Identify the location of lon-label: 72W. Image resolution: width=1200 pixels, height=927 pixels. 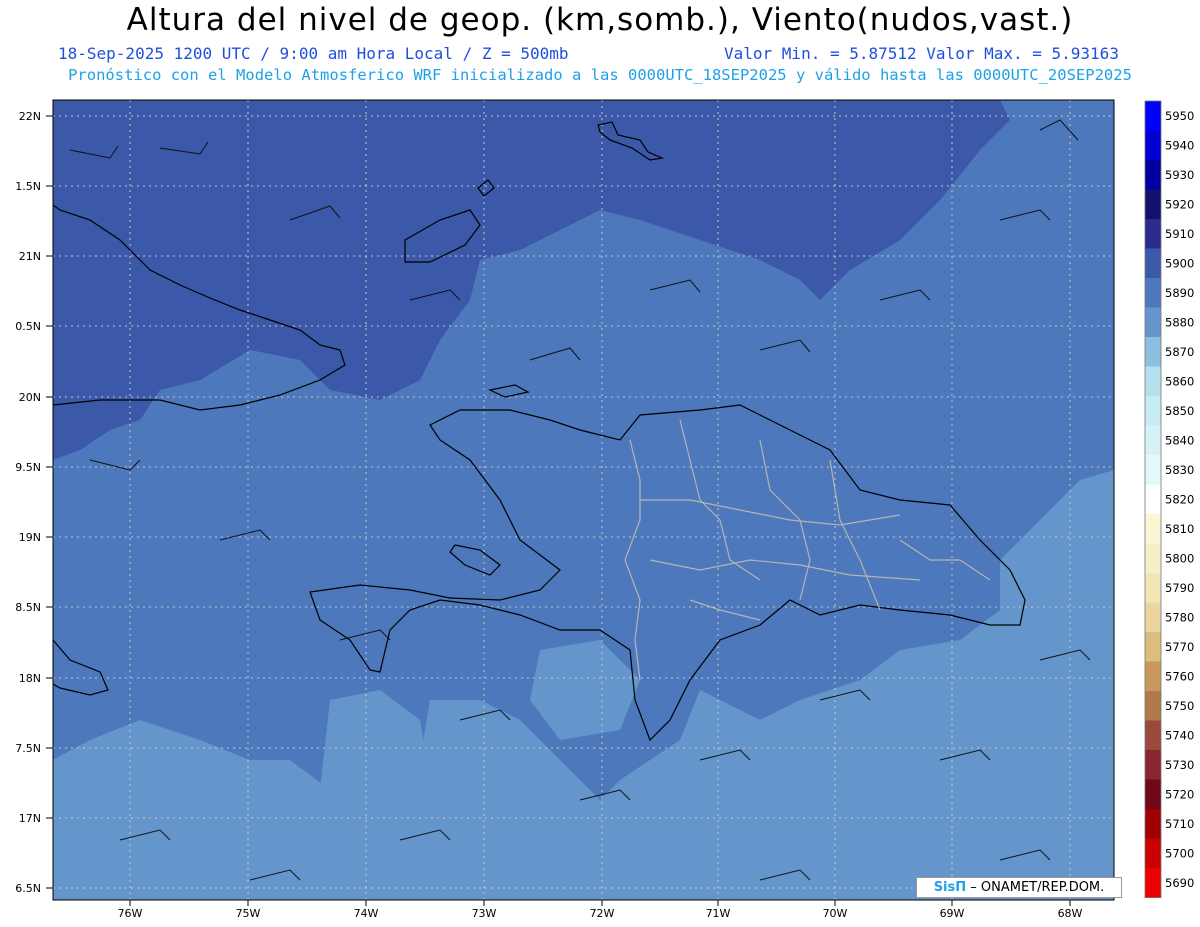
(602, 913).